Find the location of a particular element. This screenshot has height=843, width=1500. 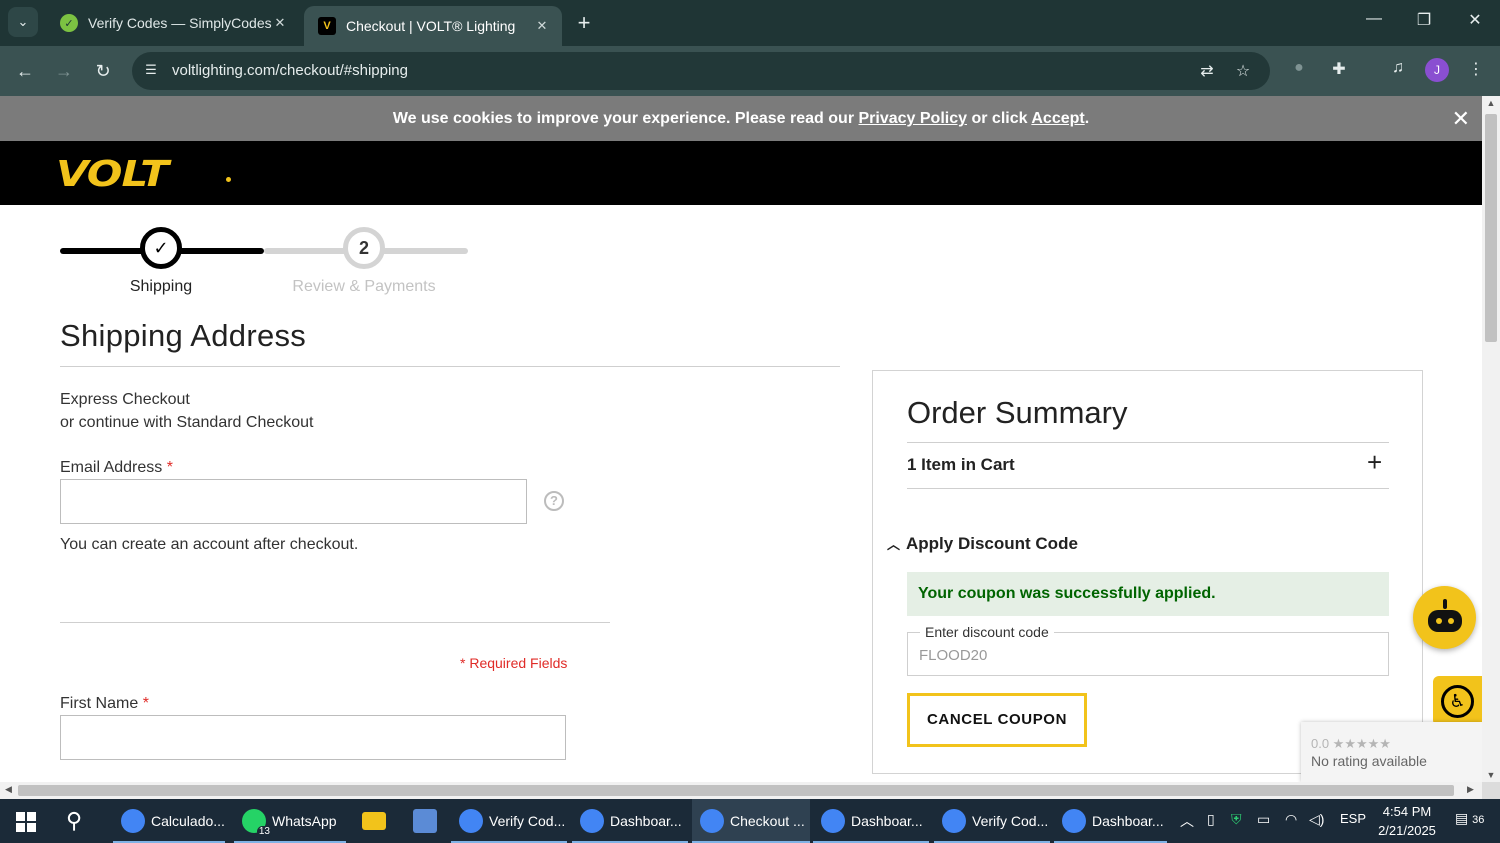

shipping-address-heading: Shipping Address is located at coordinates (183, 335).